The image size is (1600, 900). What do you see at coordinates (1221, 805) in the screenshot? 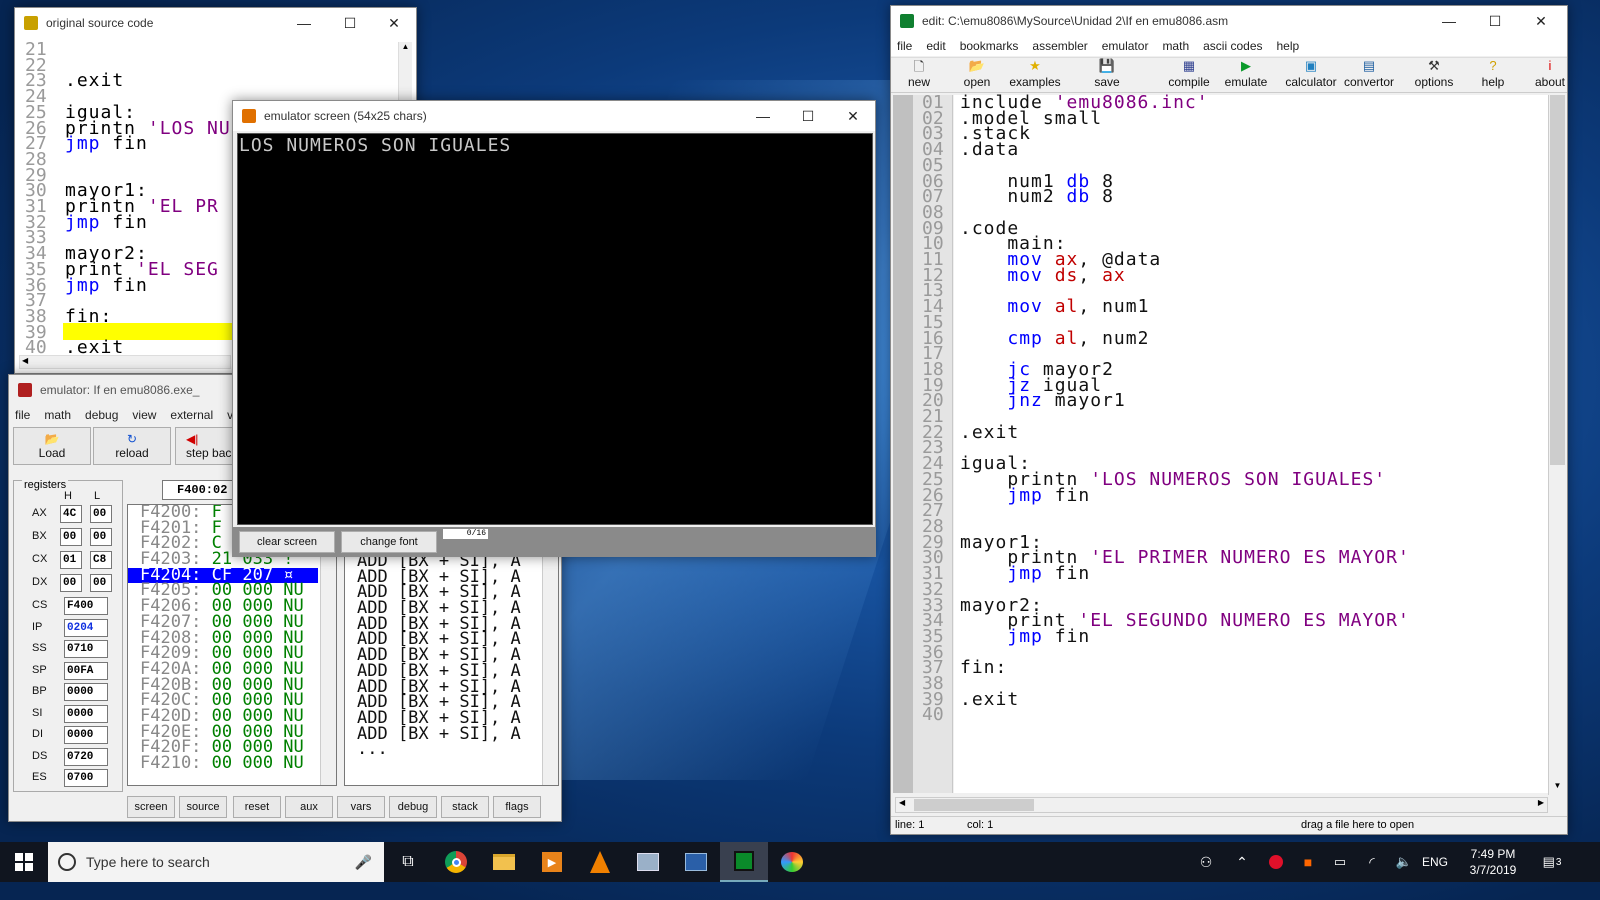
I see `editor-hscrollbar: ◀ ▶` at bounding box center [1221, 805].